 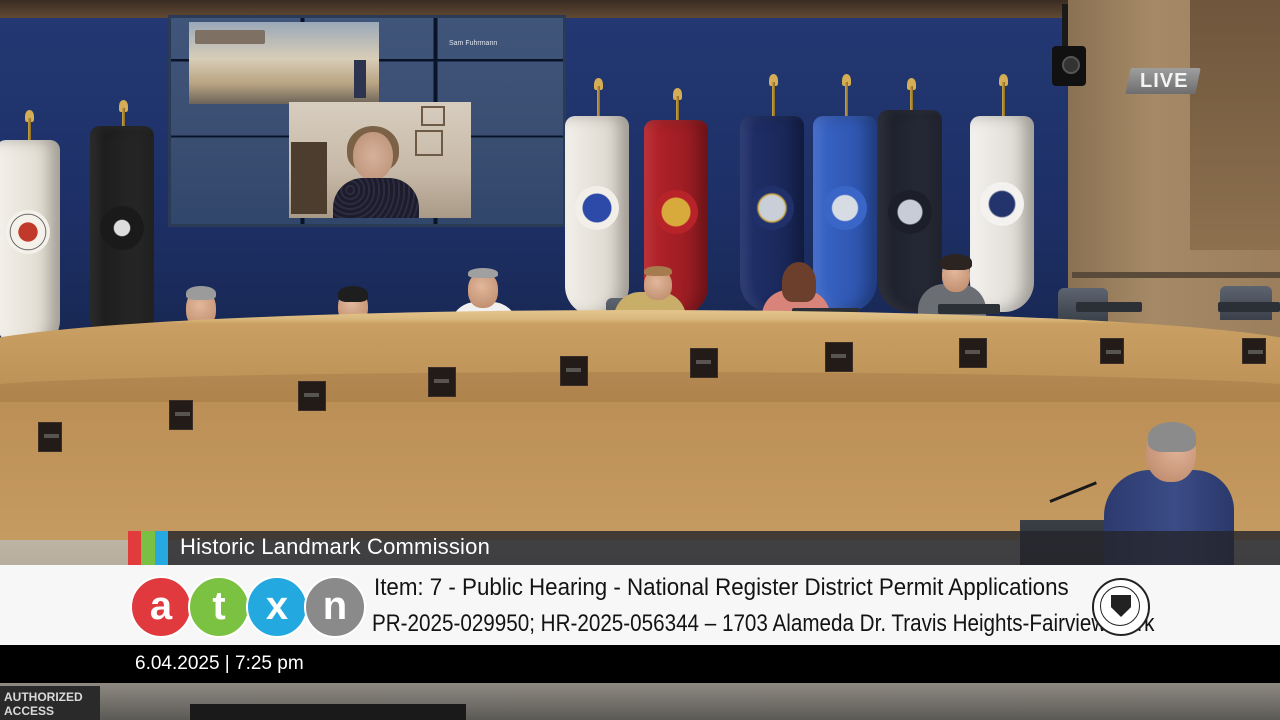 What do you see at coordinates (1176, 275) in the screenshot?
I see `side-rail` at bounding box center [1176, 275].